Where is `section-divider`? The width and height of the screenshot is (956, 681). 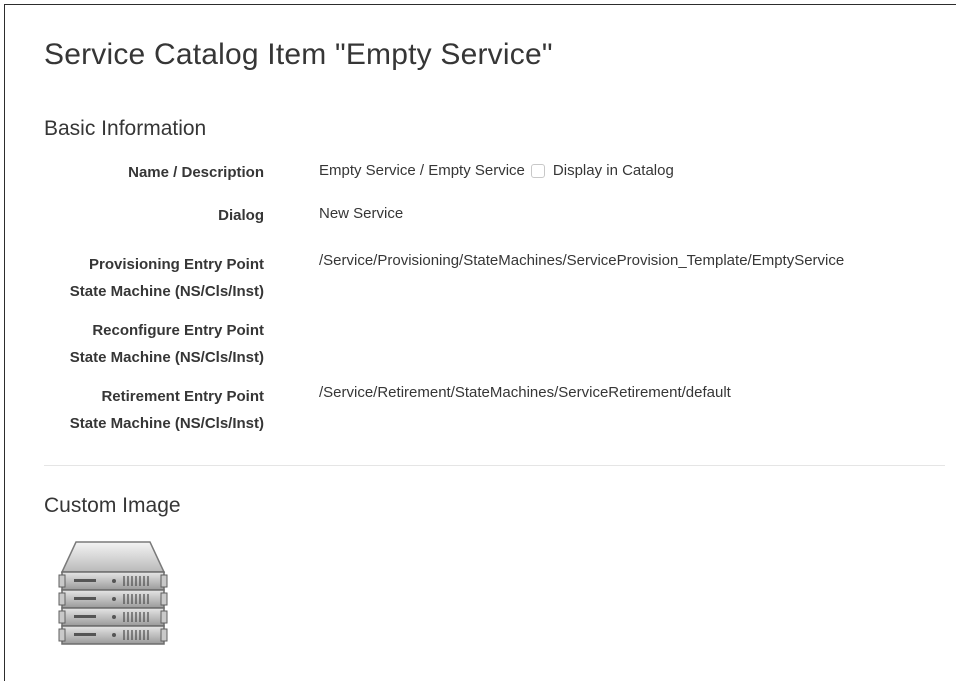
section-divider is located at coordinates (494, 465).